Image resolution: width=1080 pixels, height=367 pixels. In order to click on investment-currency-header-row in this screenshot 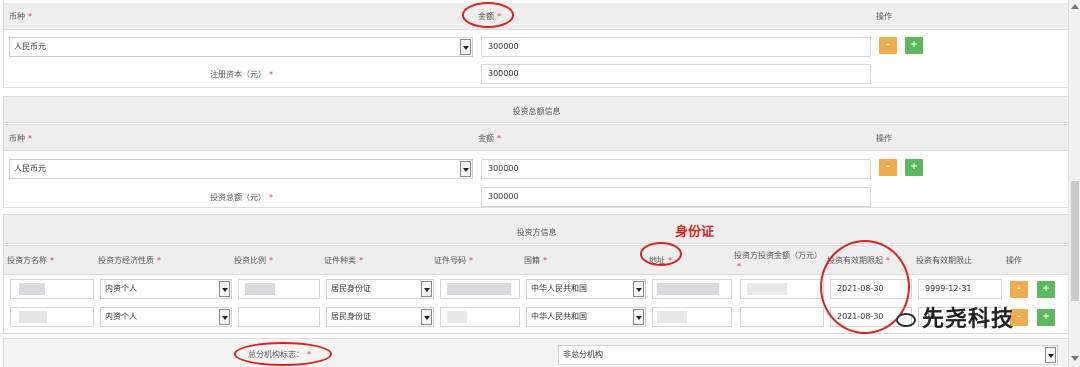, I will do `click(536, 137)`.